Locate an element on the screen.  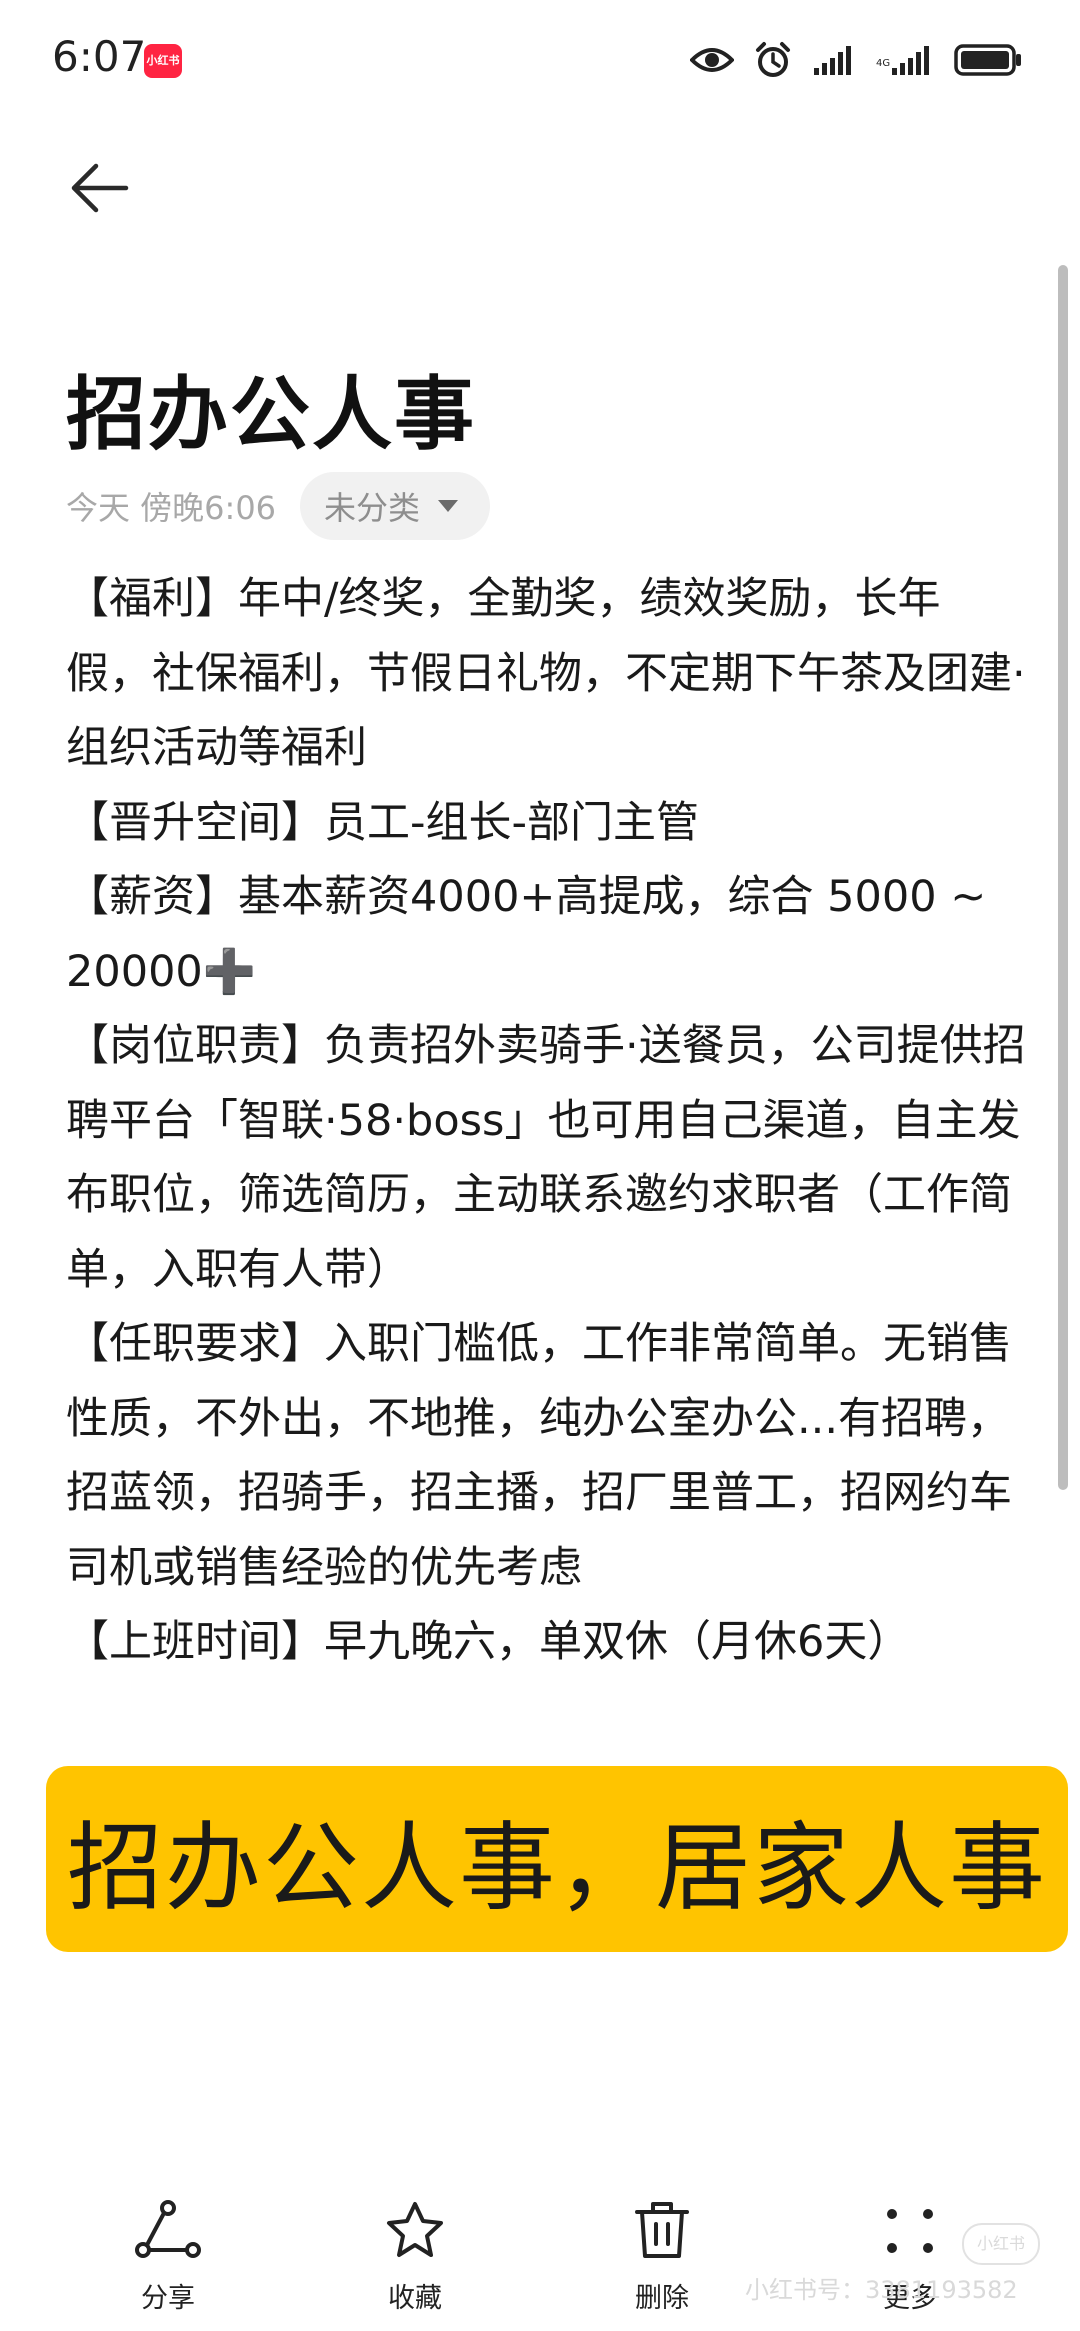
alarm-icon is located at coordinates (773, 60).